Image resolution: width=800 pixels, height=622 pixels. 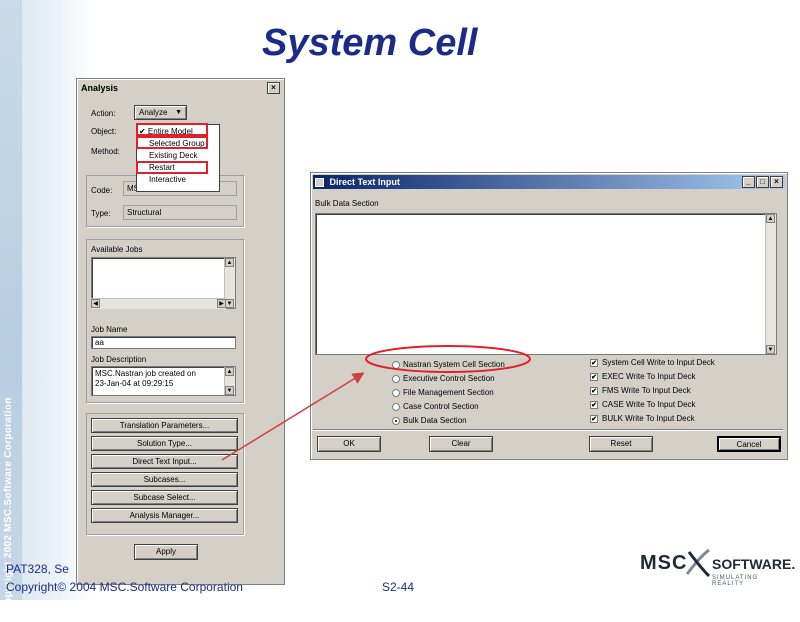 What do you see at coordinates (37, 569) in the screenshot?
I see `footer-course: PAT328, Se` at bounding box center [37, 569].